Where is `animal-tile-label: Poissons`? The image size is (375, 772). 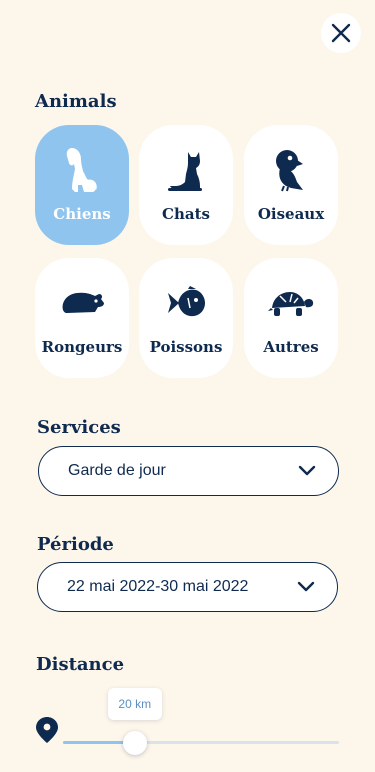
animal-tile-label: Poissons is located at coordinates (186, 347).